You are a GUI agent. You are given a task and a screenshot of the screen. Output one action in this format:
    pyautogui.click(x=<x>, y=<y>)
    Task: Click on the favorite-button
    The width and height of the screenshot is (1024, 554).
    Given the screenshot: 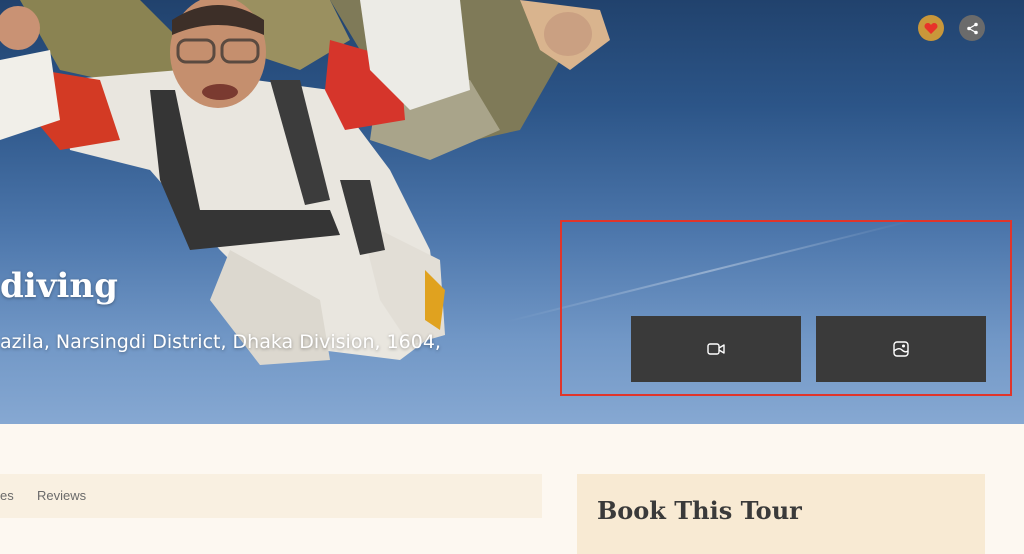 What is the action you would take?
    pyautogui.click(x=931, y=28)
    